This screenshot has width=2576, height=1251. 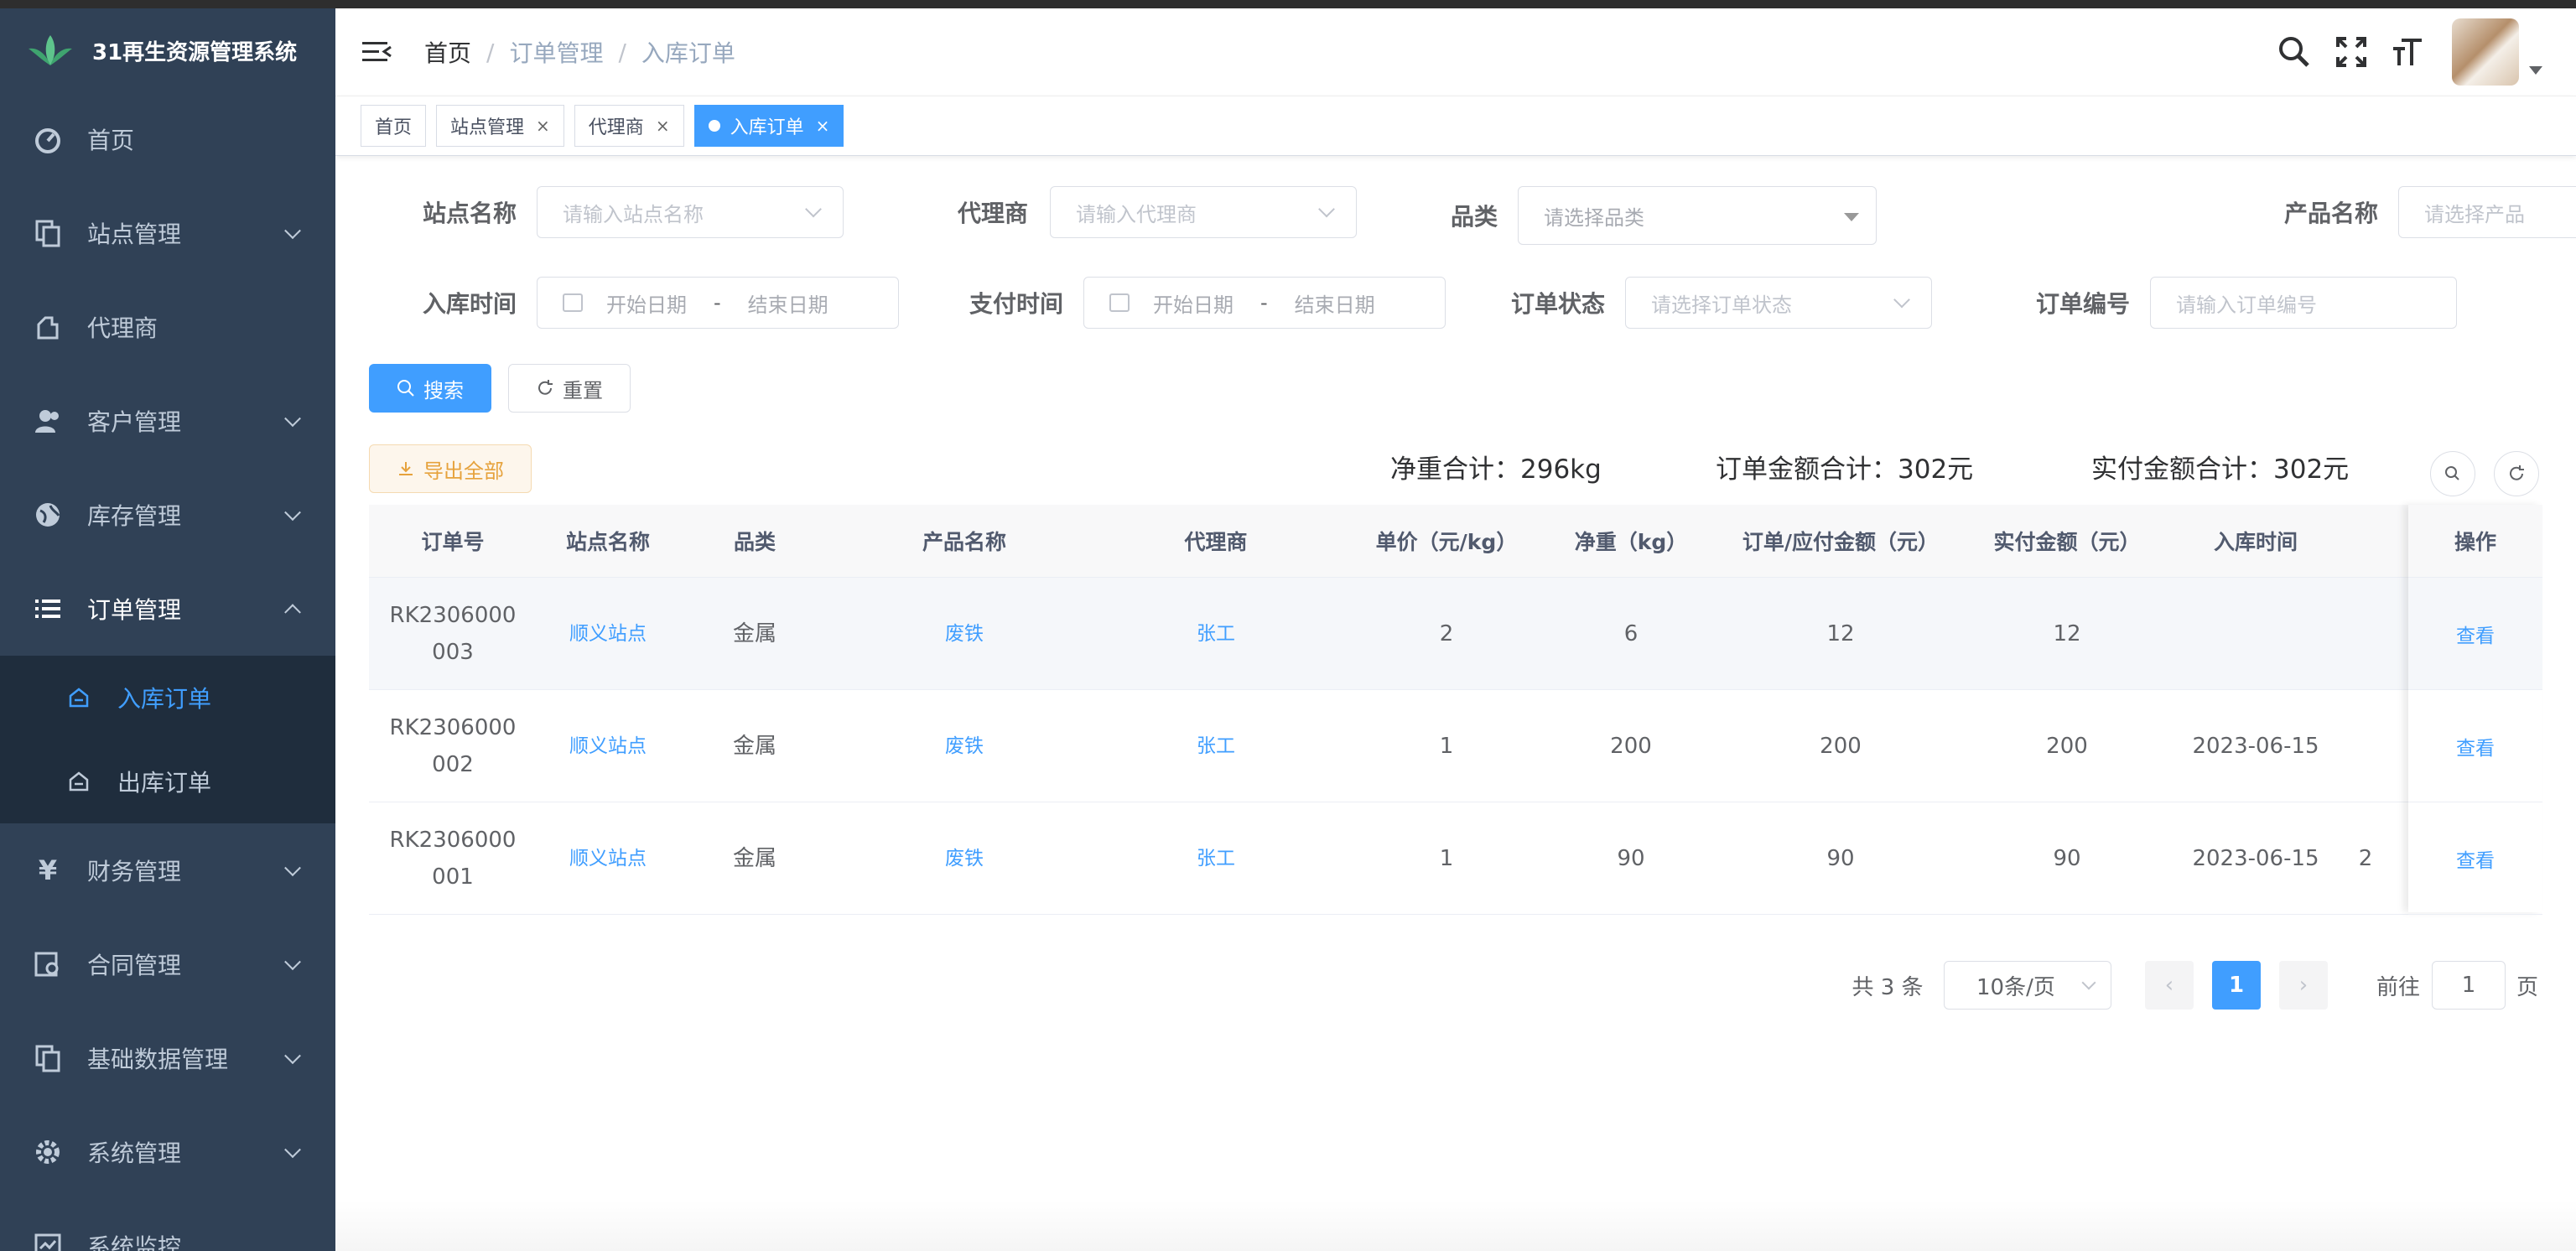 What do you see at coordinates (1455, 634) in the screenshot?
I see `table-row: RK2306000 003 顺义站点 金属 废铁 张工 2 6 12 12` at bounding box center [1455, 634].